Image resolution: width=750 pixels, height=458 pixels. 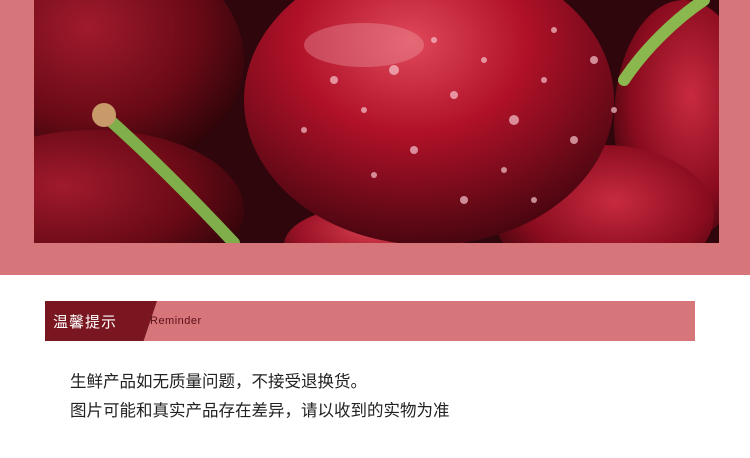 I want to click on note-line-image-disclaimer: 图片可能和真实产品存在差异，请以收到的实物为准, so click(x=260, y=410).